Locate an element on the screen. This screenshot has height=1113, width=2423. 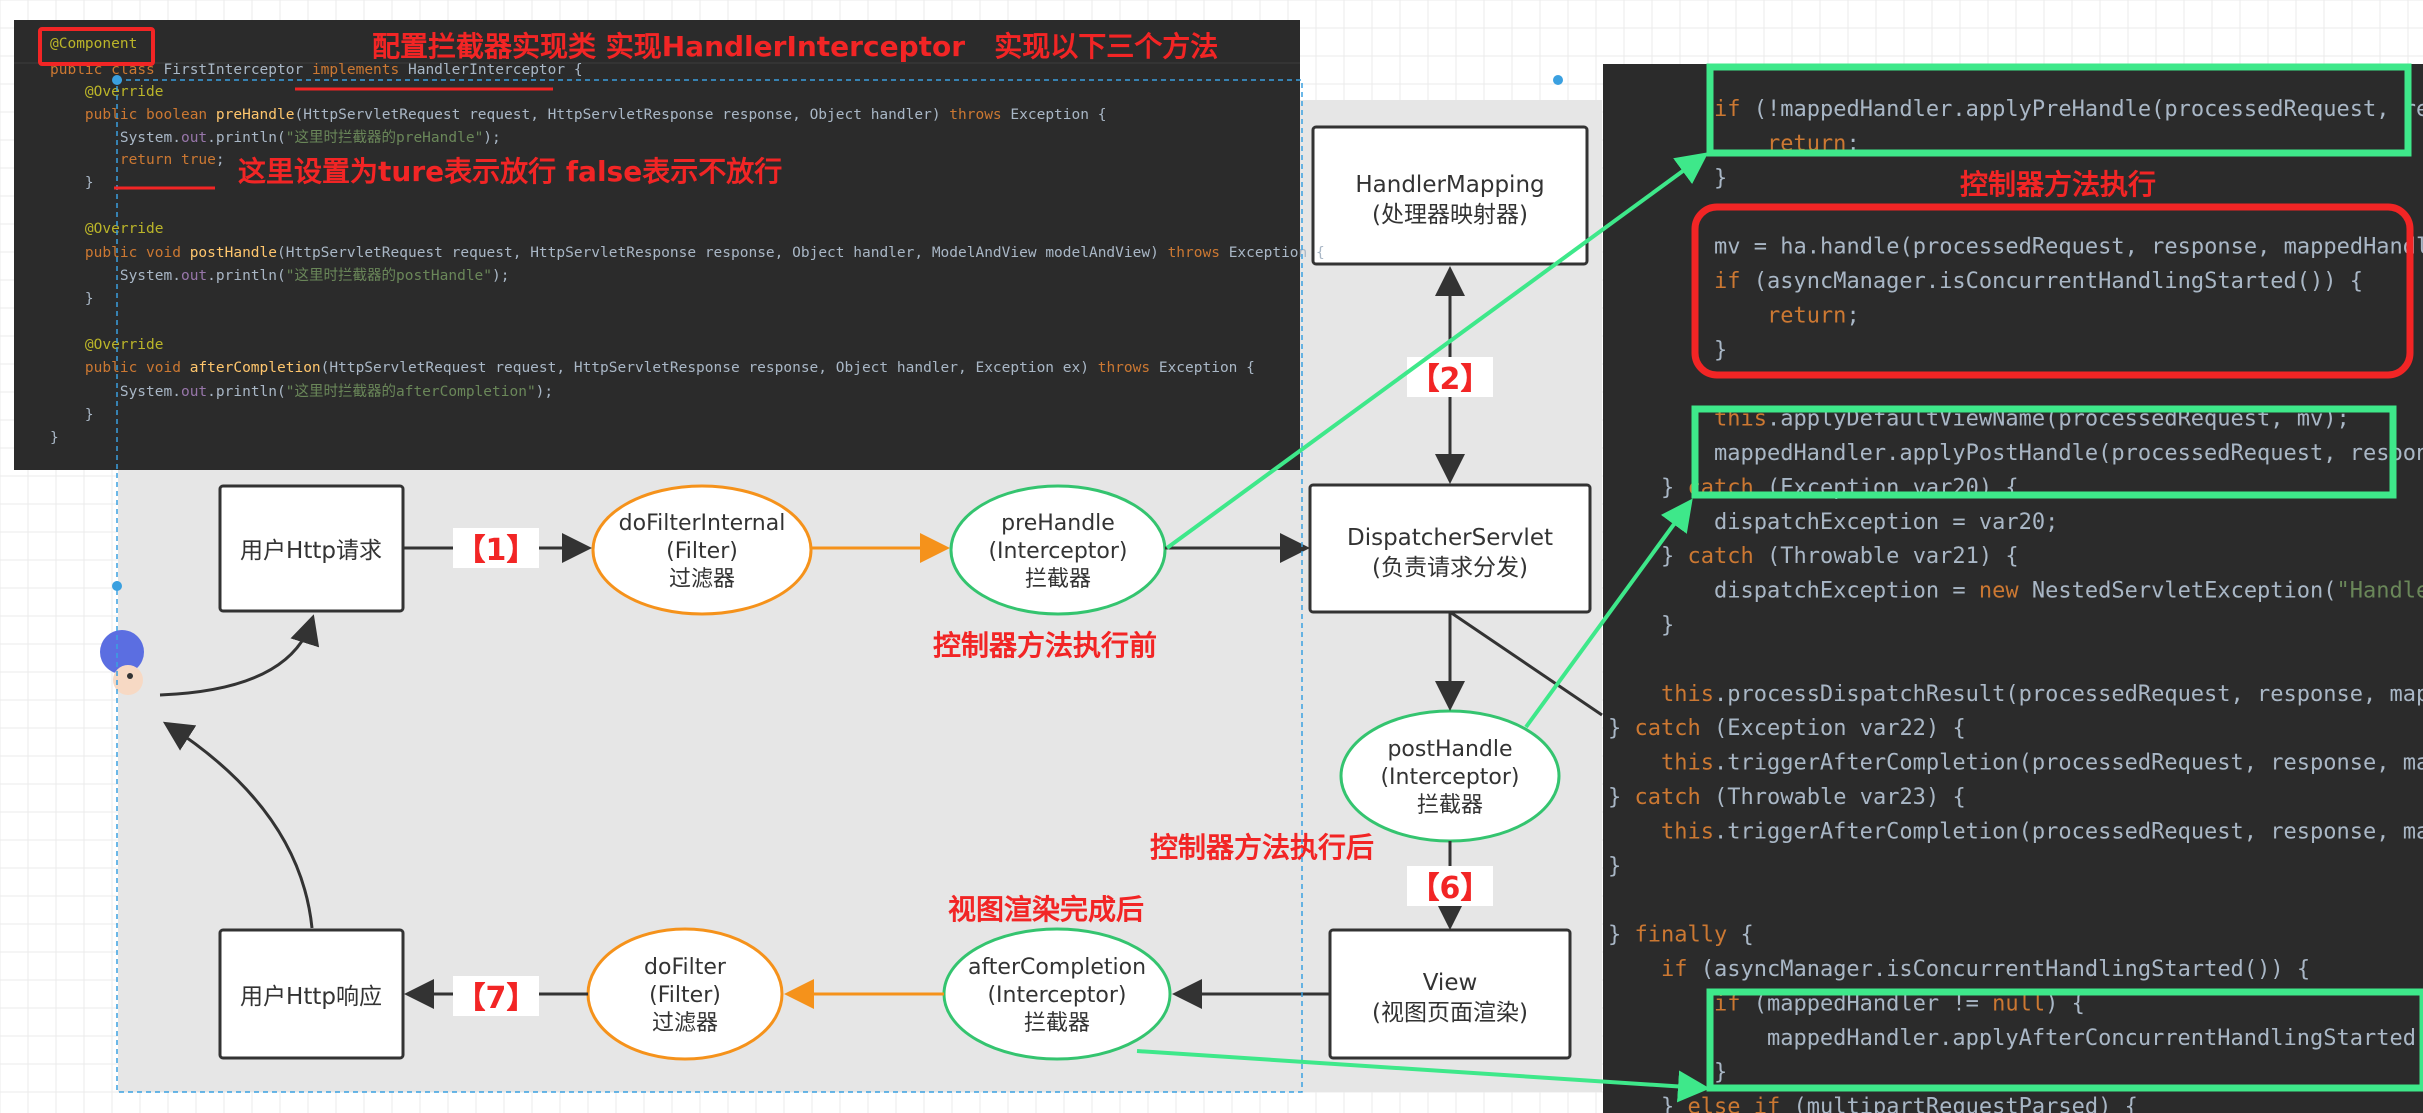
dispatcher-servlet-box: DispatcherServlet (负责请求分发) is located at coordinates (1450, 548).